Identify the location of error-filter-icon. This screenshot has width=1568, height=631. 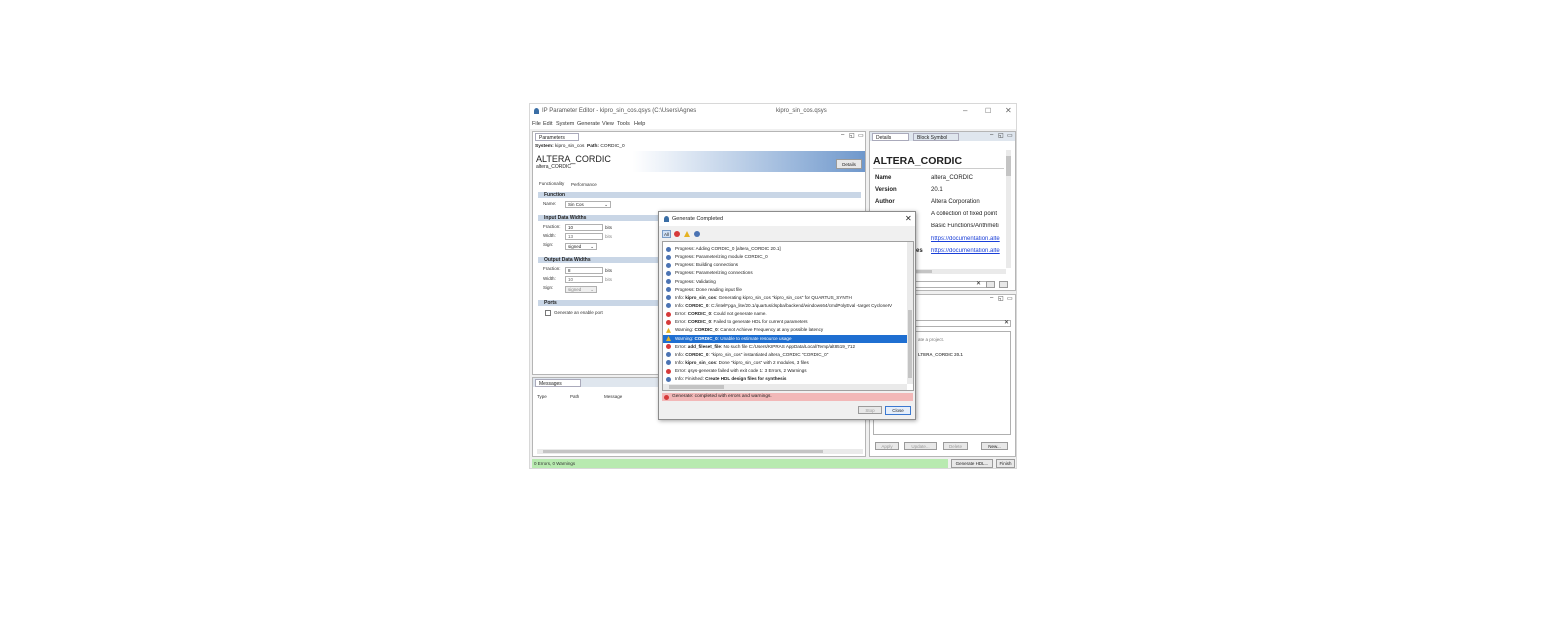
(677, 234).